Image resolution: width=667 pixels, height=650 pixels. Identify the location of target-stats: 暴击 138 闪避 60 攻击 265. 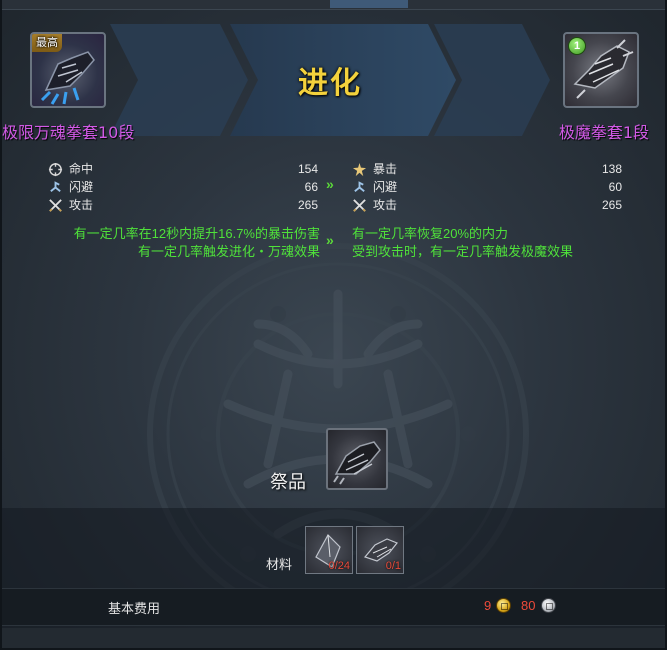
(488, 187).